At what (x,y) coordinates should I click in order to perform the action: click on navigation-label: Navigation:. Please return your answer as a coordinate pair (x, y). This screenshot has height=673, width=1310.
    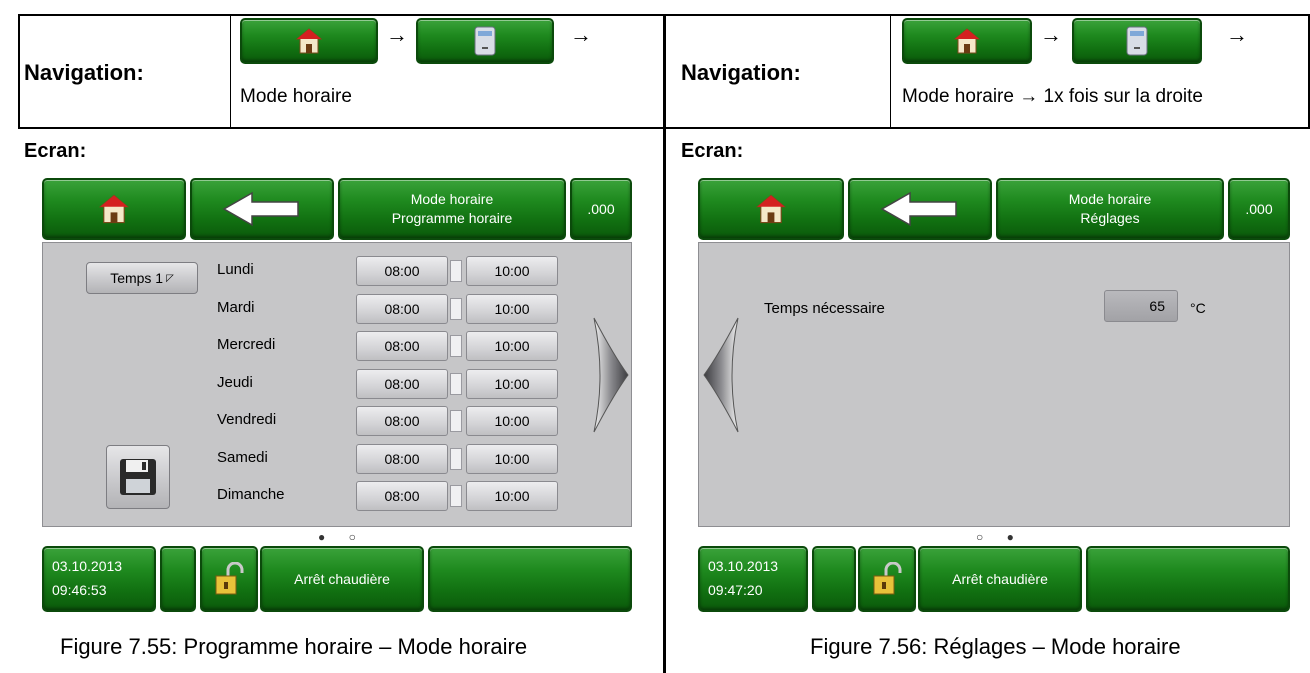
    Looking at the image, I should click on (84, 72).